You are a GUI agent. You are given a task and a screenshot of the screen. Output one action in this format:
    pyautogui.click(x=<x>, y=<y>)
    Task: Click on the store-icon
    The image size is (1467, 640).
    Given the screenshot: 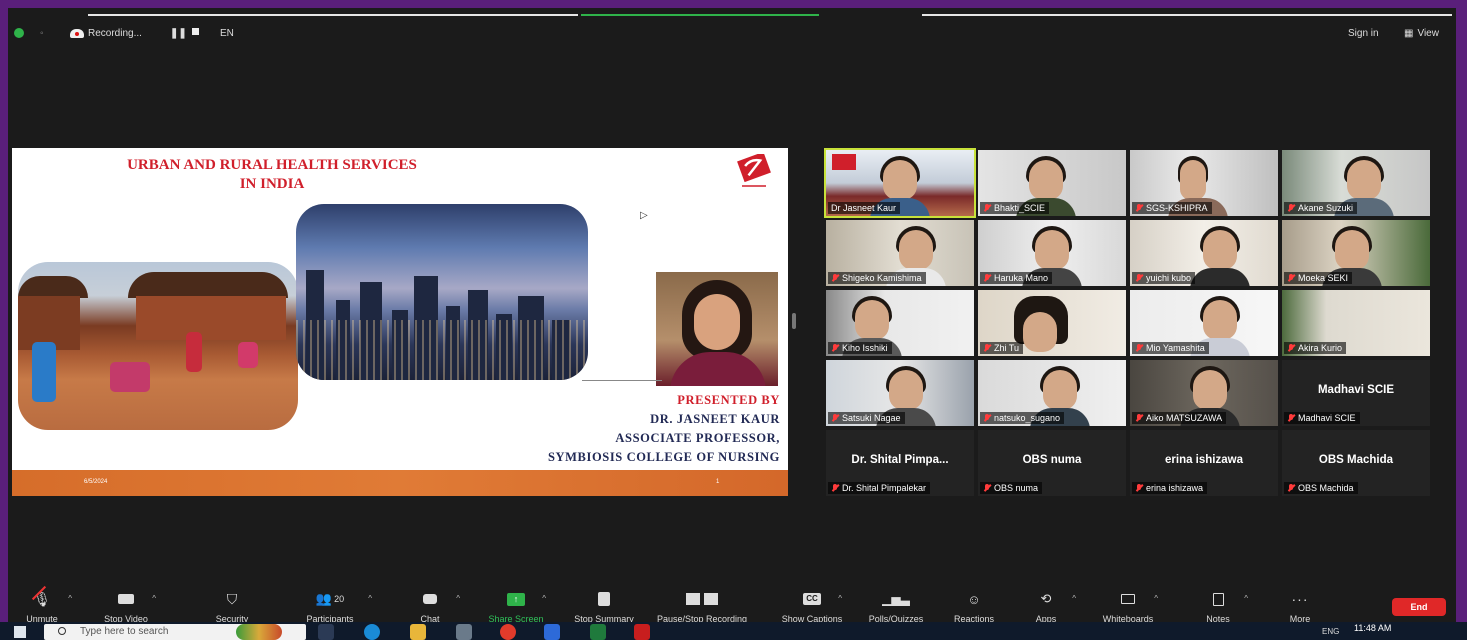 What is the action you would take?
    pyautogui.click(x=464, y=632)
    